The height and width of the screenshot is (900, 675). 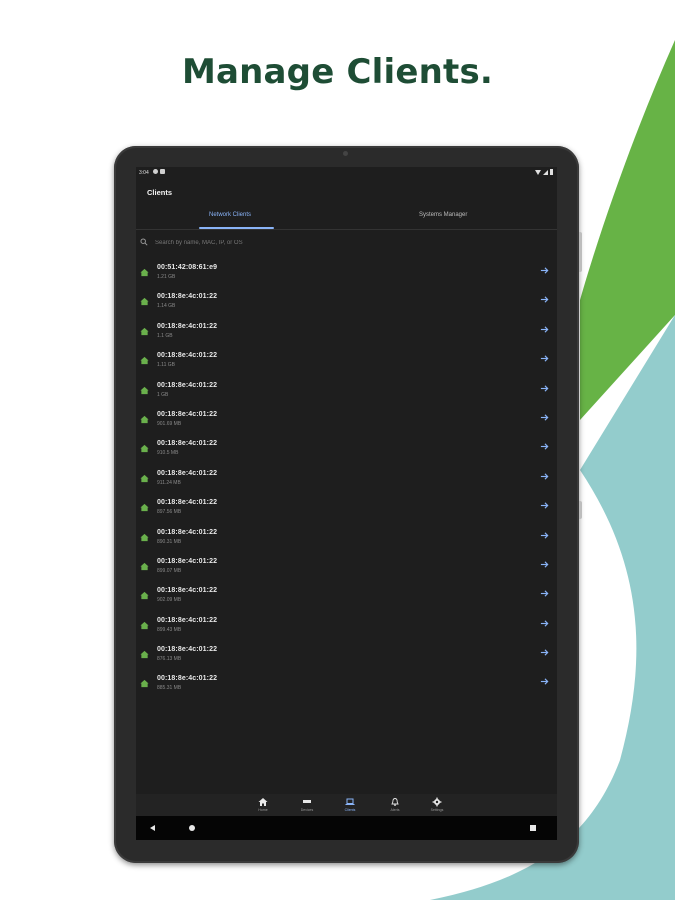 What do you see at coordinates (346, 828) in the screenshot?
I see `system-navigation-bar` at bounding box center [346, 828].